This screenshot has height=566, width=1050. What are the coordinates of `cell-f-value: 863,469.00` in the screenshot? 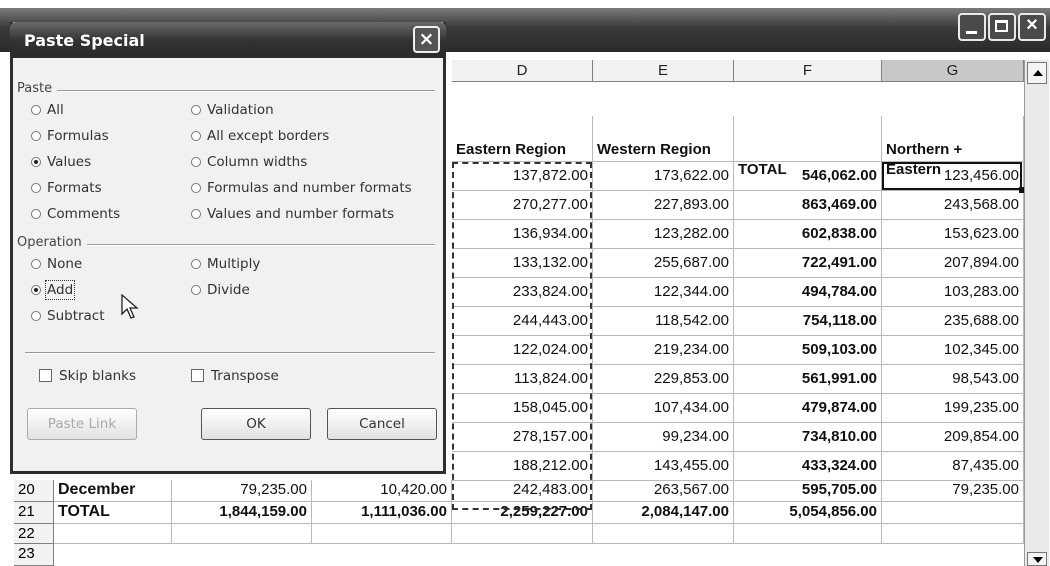 It's located at (808, 205).